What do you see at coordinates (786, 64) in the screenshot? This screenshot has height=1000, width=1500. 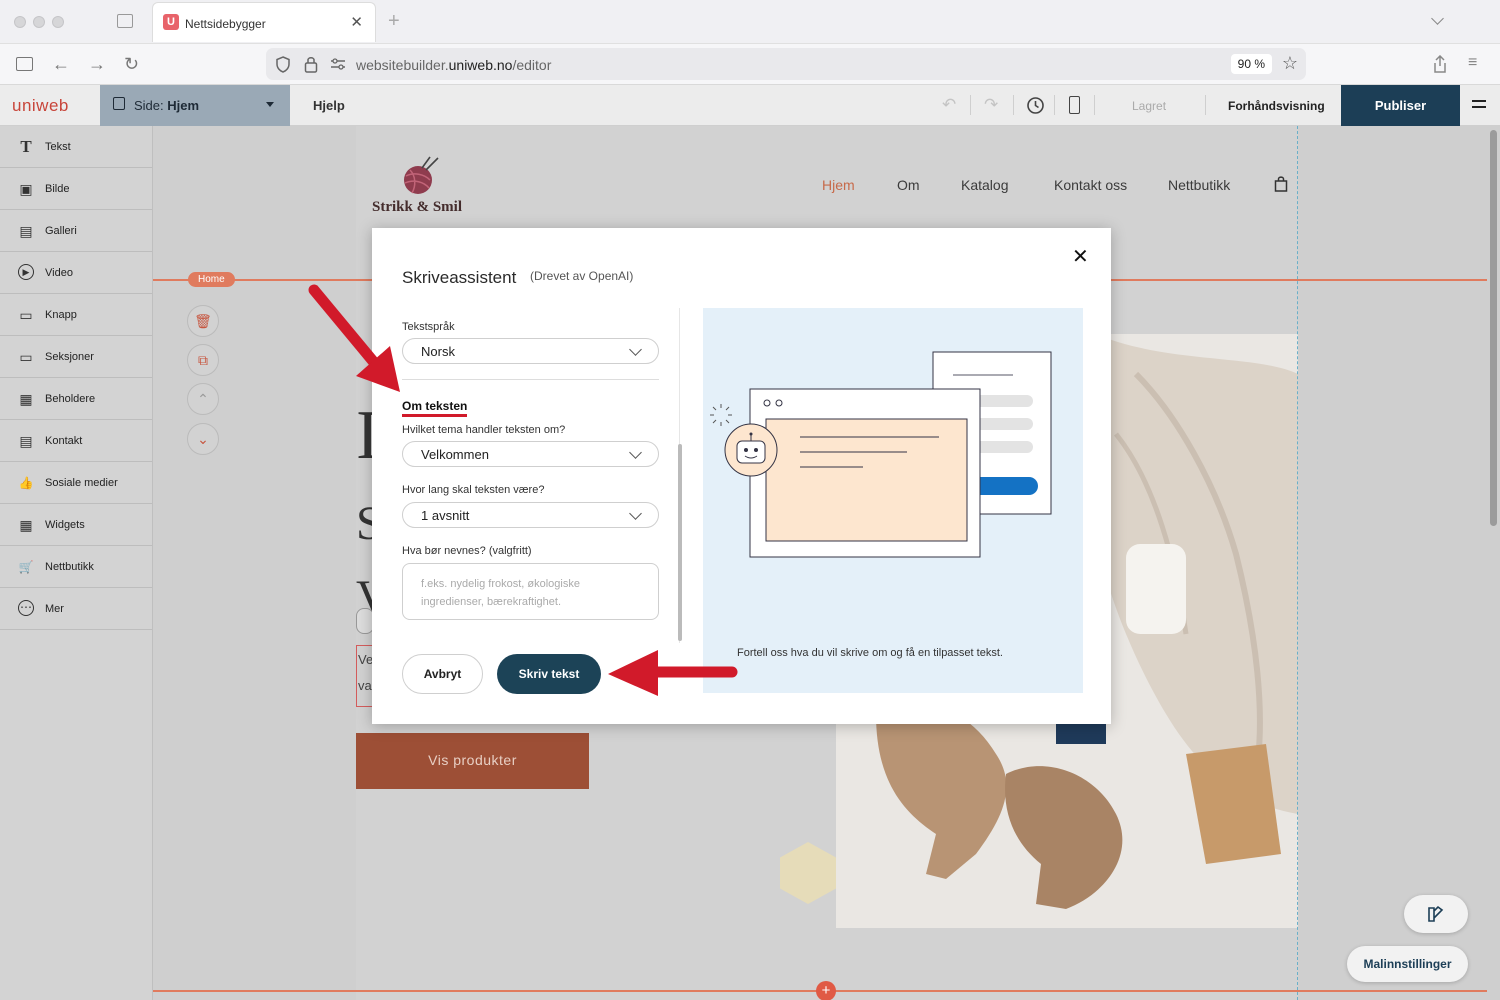 I see `address-bar: websitebuilder.uniweb.no/editor 90 % ☆` at bounding box center [786, 64].